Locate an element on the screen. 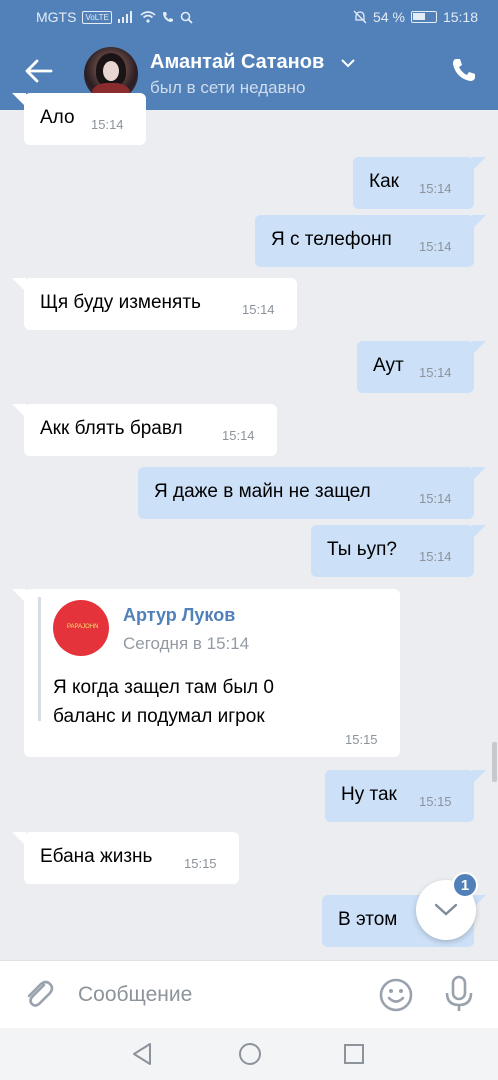 This screenshot has height=1080, width=498. message-text: Ало is located at coordinates (57, 117).